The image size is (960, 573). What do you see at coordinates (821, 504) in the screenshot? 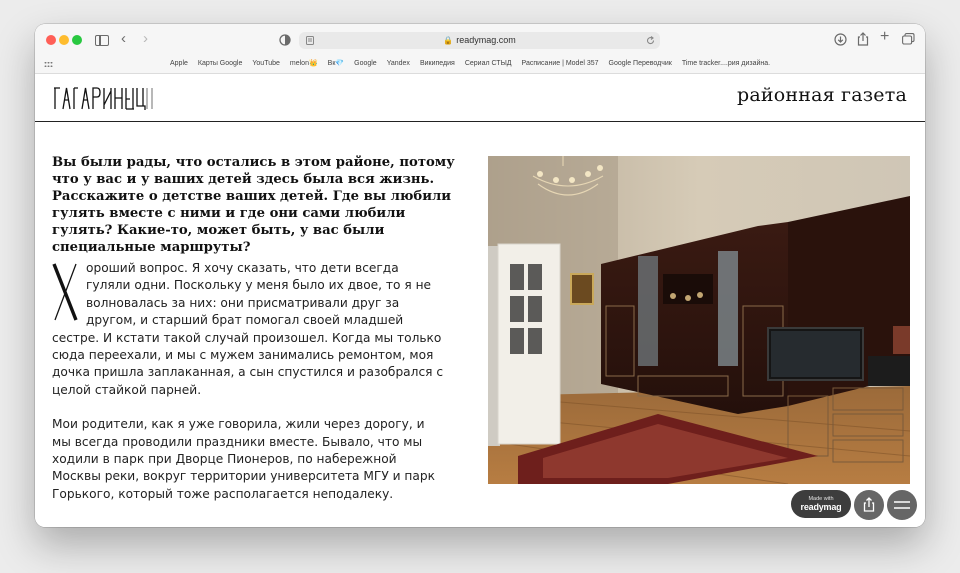
I see `made-with-readymag-badge: Made with readymag` at bounding box center [821, 504].